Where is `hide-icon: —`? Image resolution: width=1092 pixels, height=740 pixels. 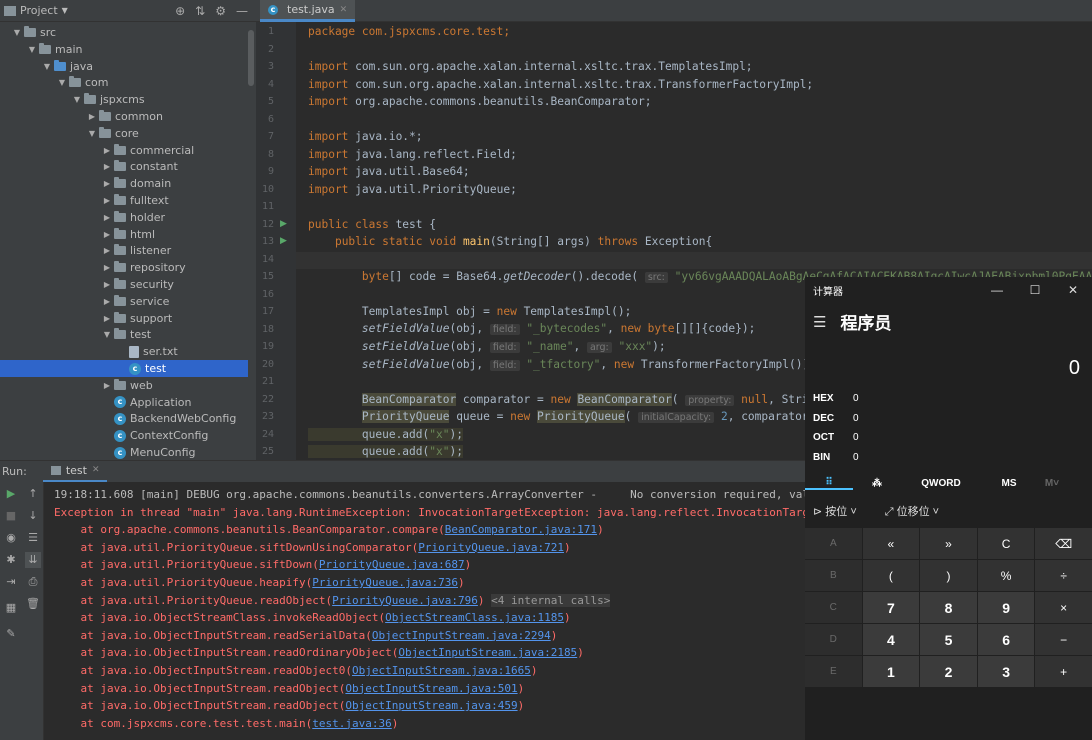 hide-icon: — is located at coordinates (242, 11).